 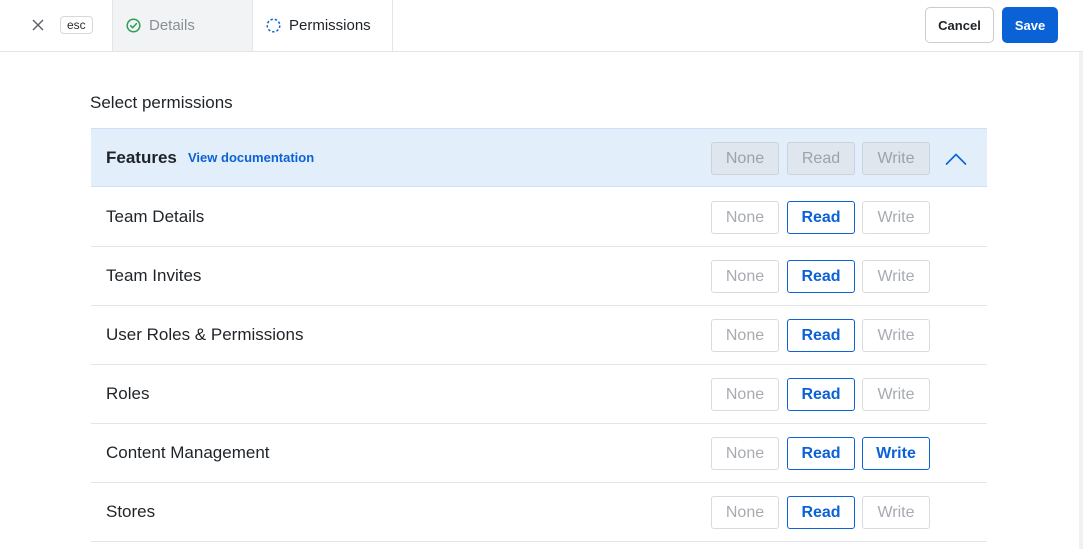 What do you see at coordinates (821, 158) in the screenshot?
I see `group-read-button: Read` at bounding box center [821, 158].